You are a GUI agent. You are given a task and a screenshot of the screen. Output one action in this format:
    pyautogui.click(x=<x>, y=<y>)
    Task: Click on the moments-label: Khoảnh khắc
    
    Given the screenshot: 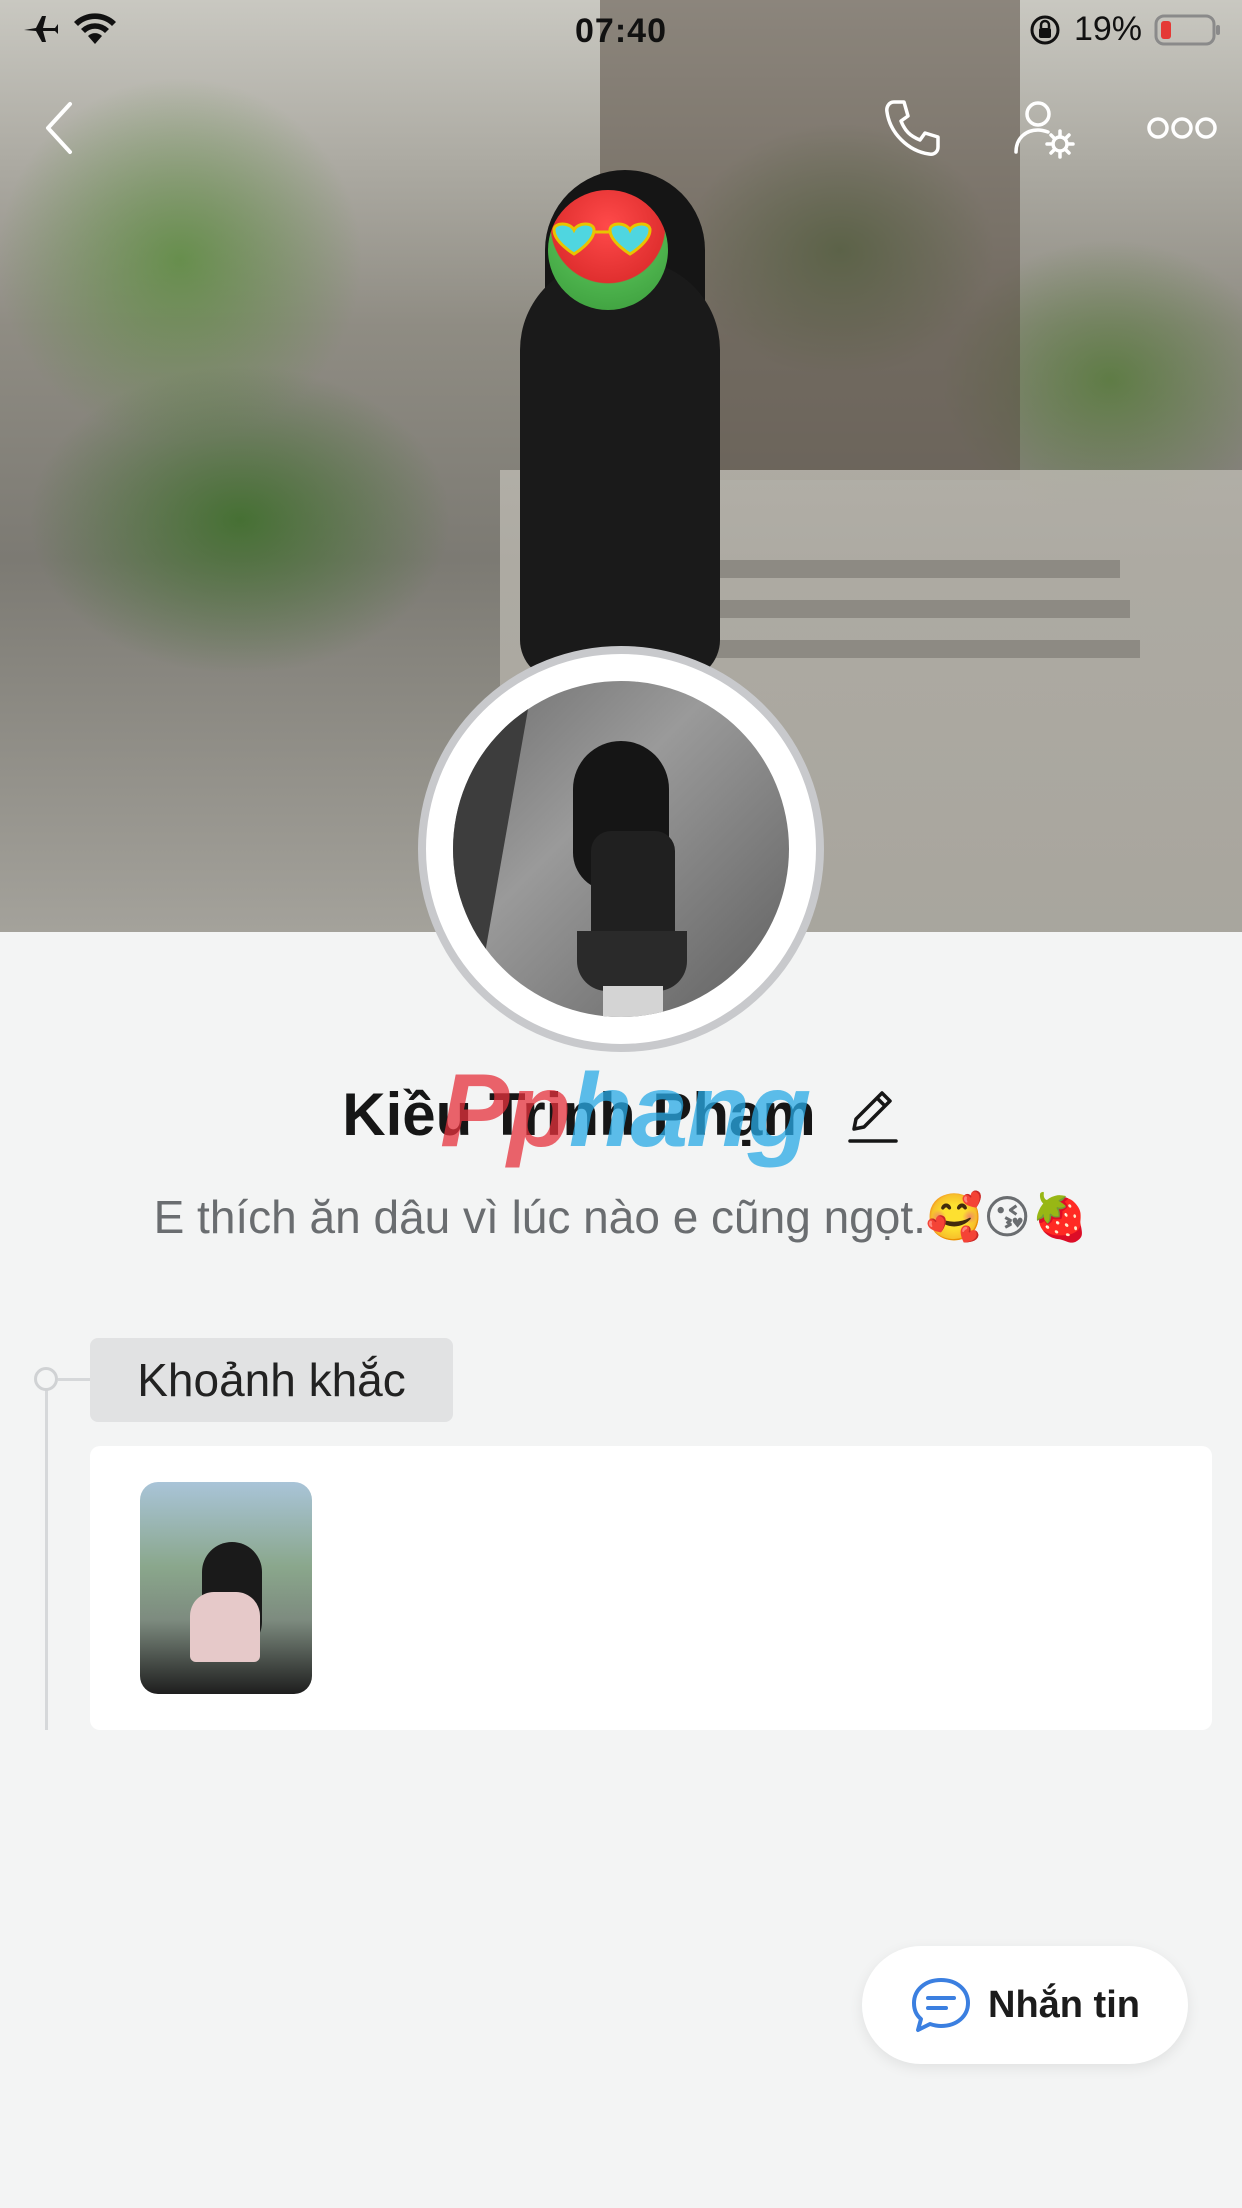 What is the action you would take?
    pyautogui.click(x=271, y=1380)
    